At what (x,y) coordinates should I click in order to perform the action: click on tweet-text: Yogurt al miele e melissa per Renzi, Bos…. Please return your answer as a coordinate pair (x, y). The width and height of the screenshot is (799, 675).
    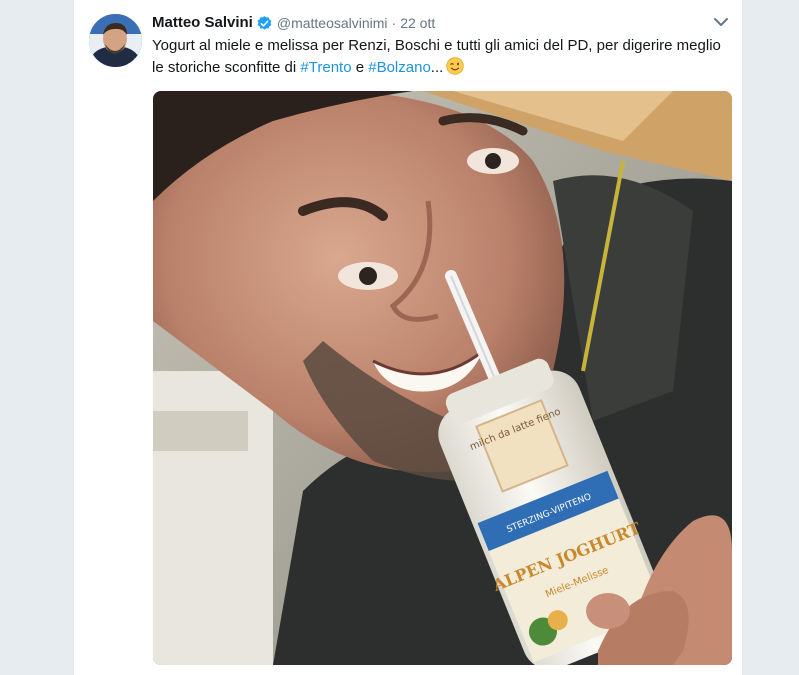
    Looking at the image, I should click on (437, 57).